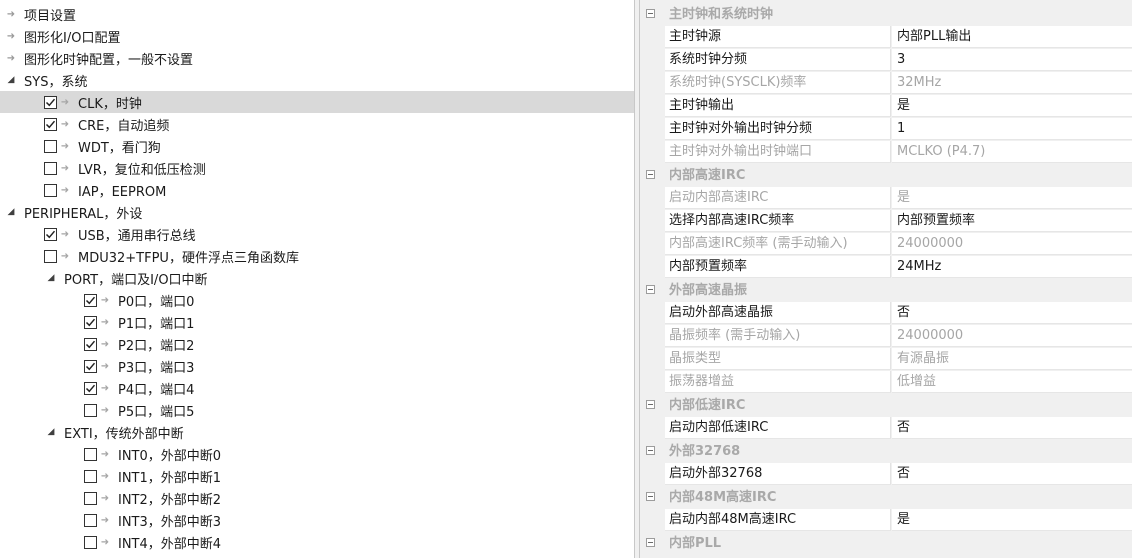 The image size is (1132, 558). I want to click on tree-item-11-mdu32-tfpu: ➜ MDU32+TFPU，硬件浮点三角函数库, so click(317, 256).